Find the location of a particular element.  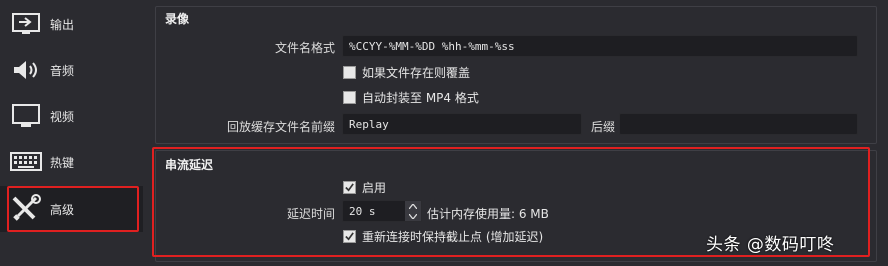

suffix-label: 后缀 is located at coordinates (602, 127).